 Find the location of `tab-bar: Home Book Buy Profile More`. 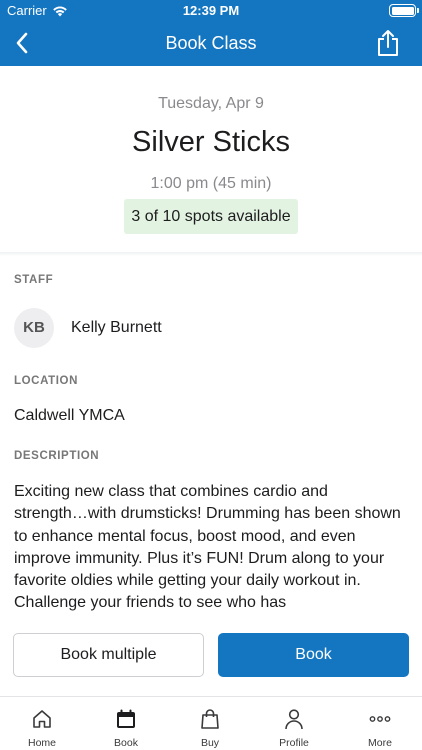

tab-bar: Home Book Buy Profile More is located at coordinates (211, 723).